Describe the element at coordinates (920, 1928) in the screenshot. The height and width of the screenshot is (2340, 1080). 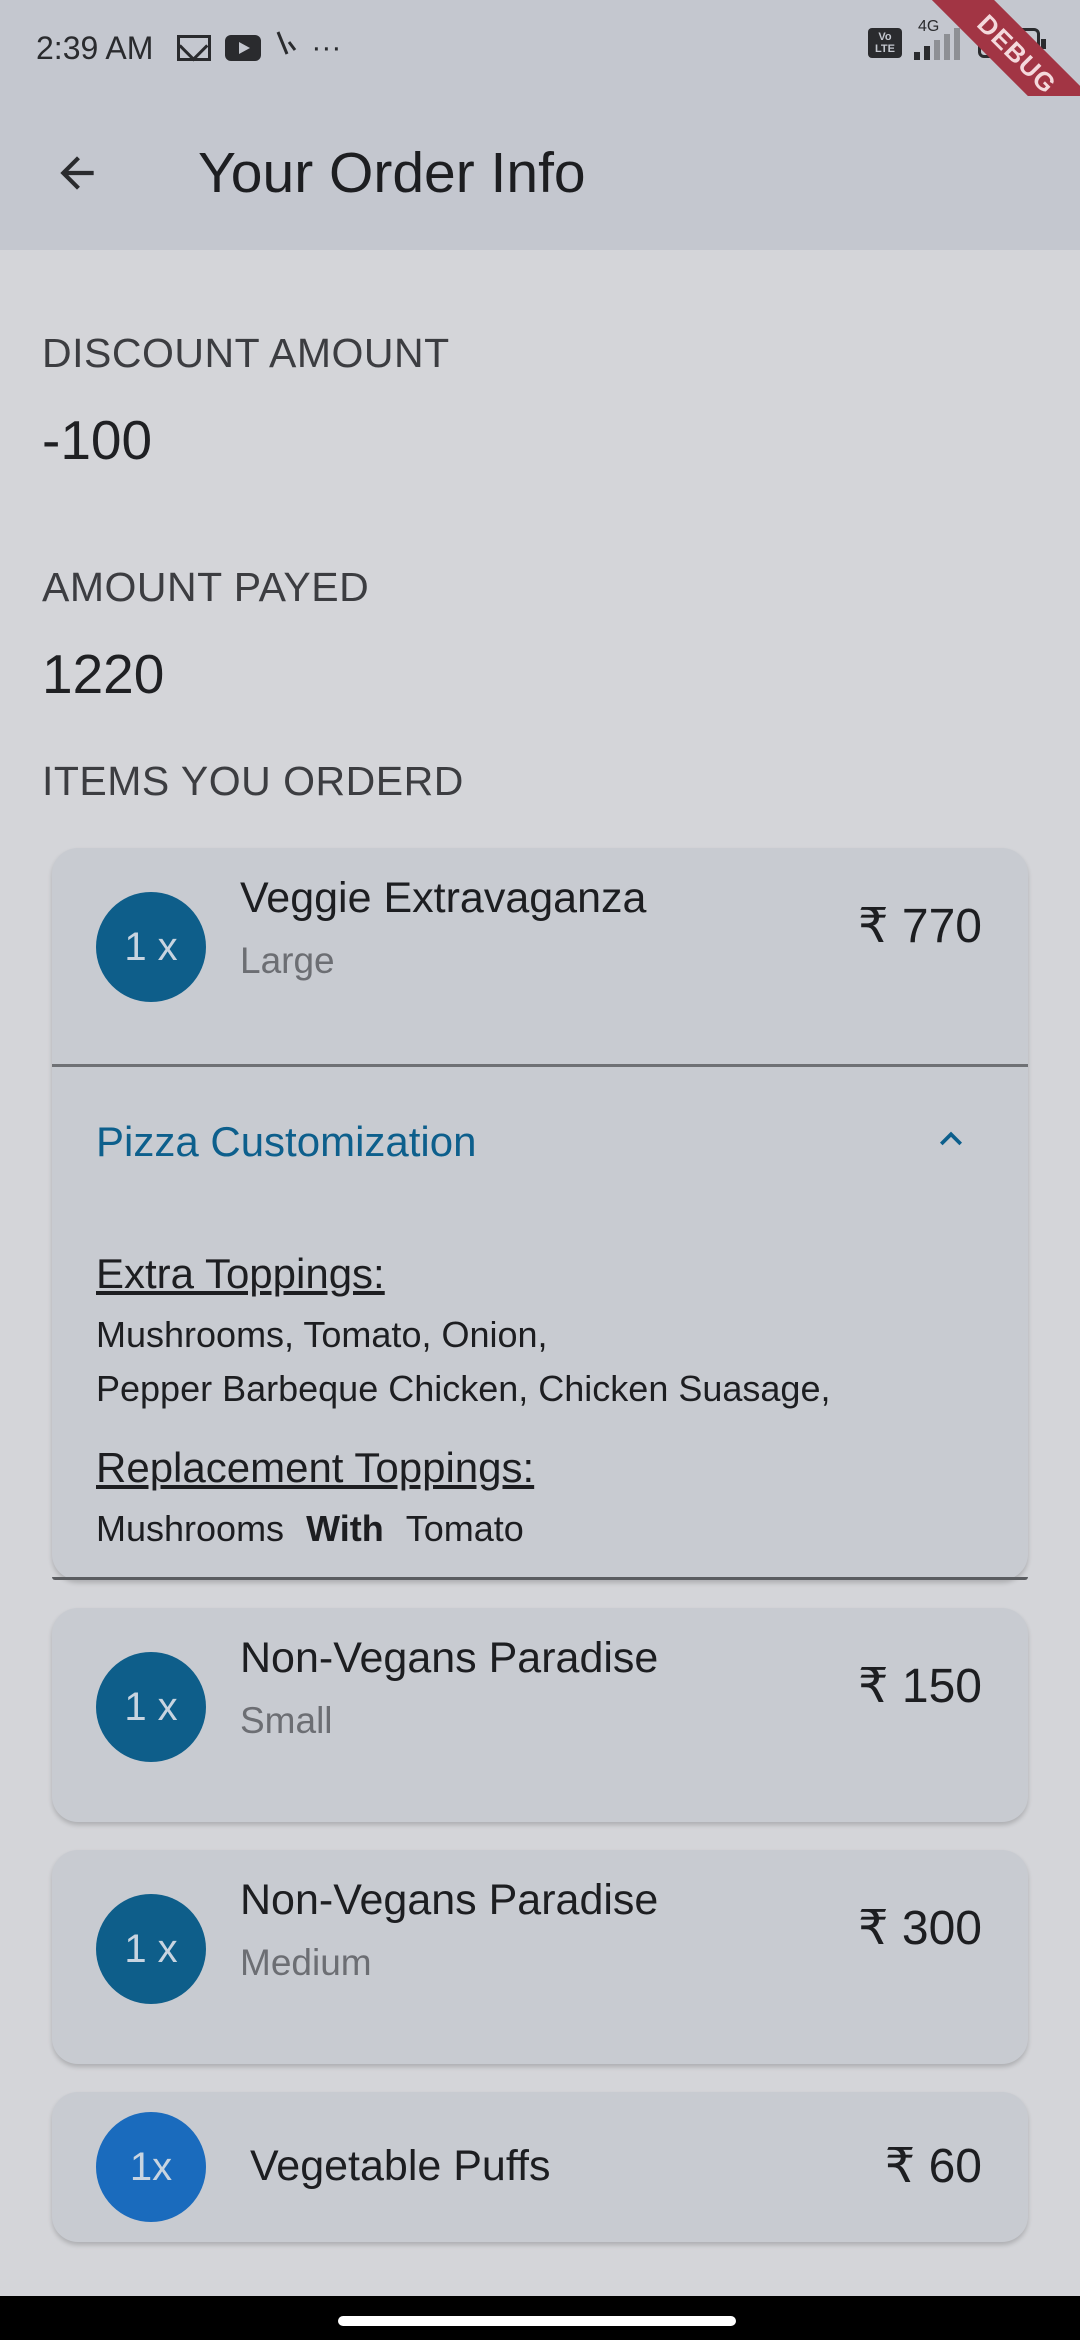
I see `item-price: ₹ 300` at that location.